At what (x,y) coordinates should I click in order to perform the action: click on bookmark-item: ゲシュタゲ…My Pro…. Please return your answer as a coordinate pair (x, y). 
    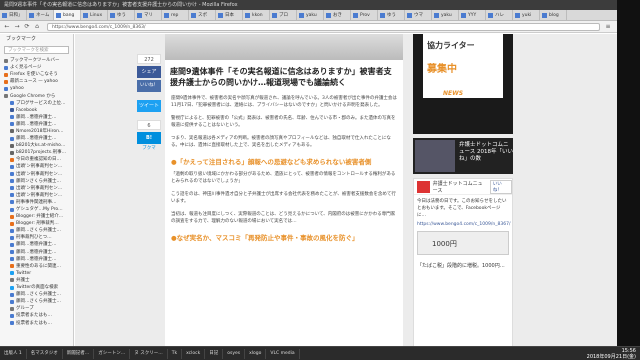
    Looking at the image, I should click on (36, 209).